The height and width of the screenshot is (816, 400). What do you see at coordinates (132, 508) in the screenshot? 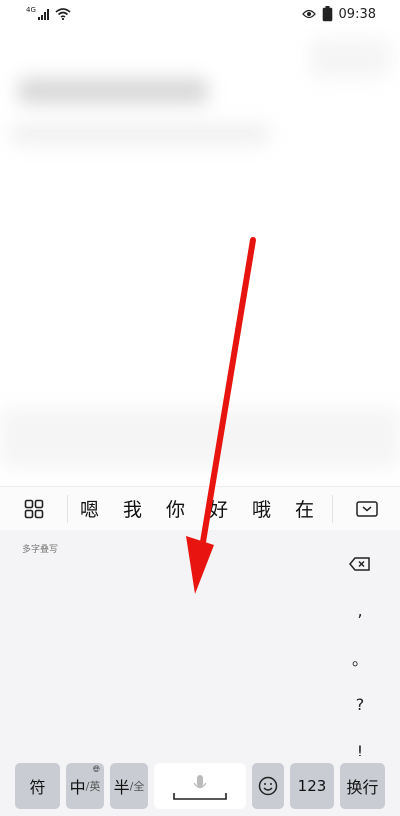
I see `candidate-word: 我` at bounding box center [132, 508].